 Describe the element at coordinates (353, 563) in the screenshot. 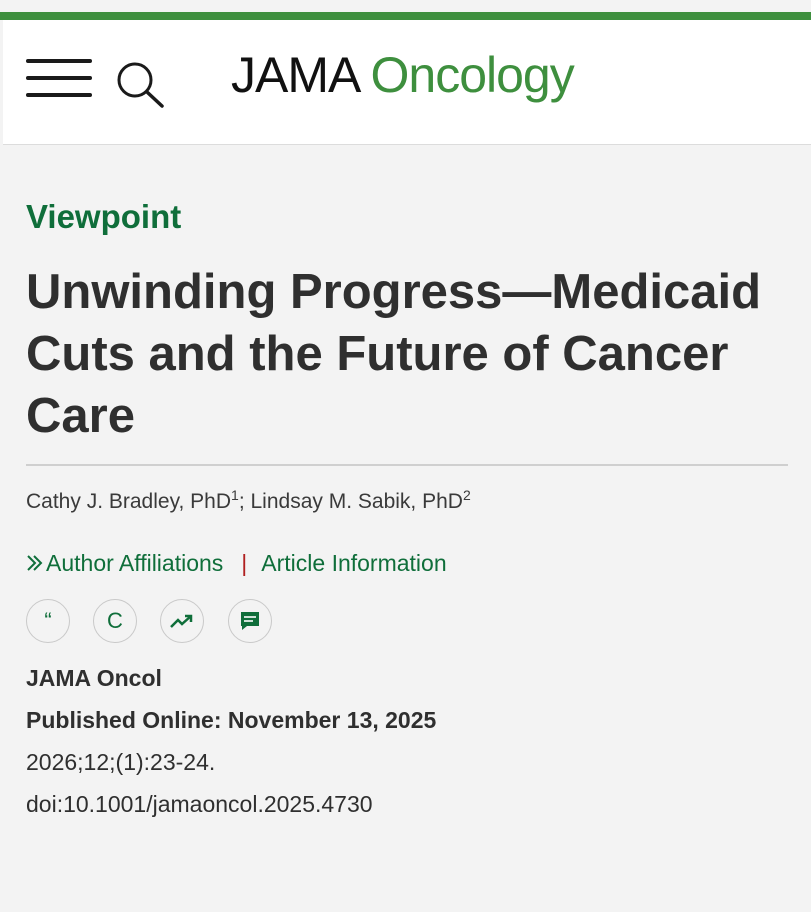

I see `article-information-link: Article Information` at that location.